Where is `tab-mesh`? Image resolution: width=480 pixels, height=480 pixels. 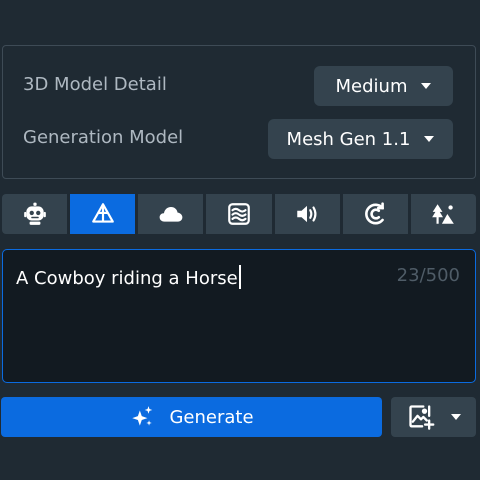
tab-mesh is located at coordinates (103, 214).